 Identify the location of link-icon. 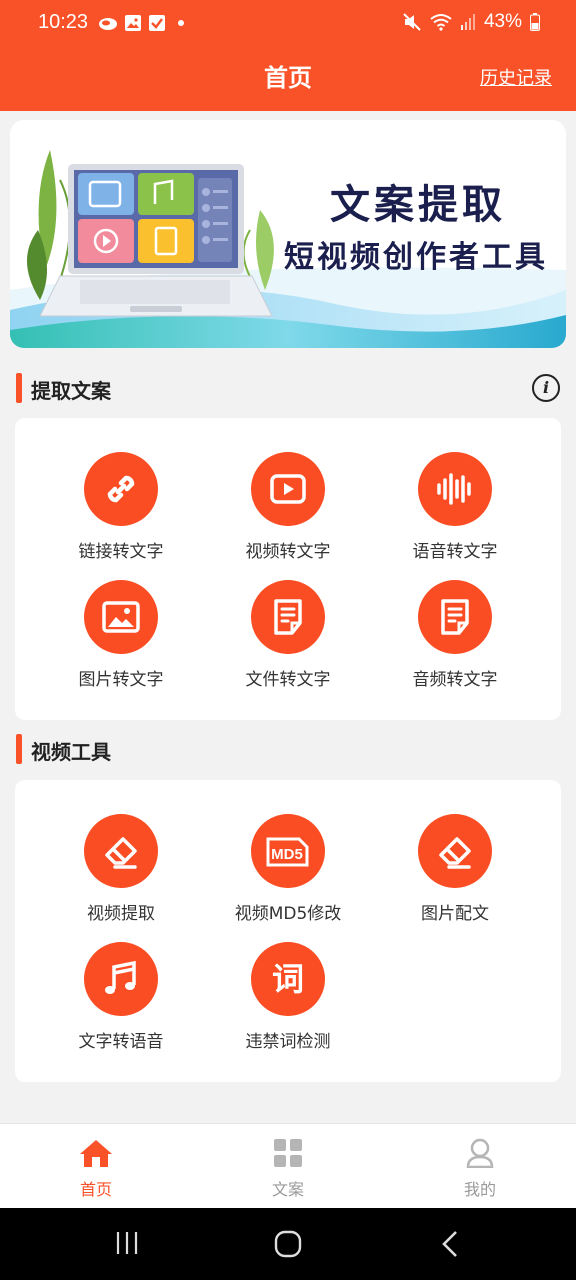
(121, 489).